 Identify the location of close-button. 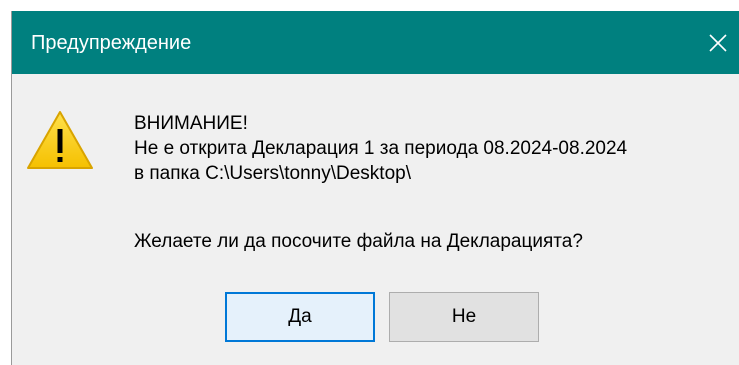
(717, 42).